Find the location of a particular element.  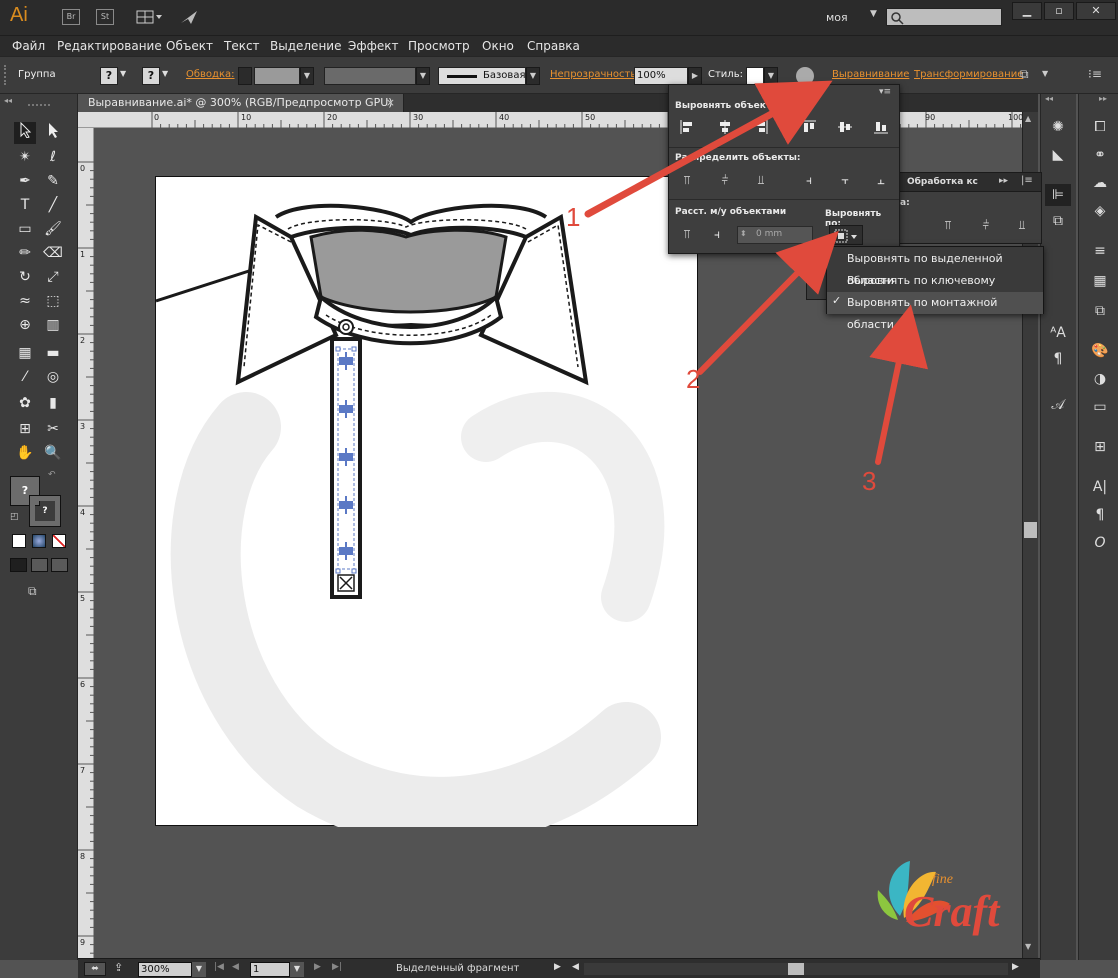

artboard-navigation-icon: ⬌ is located at coordinates (95, 969).